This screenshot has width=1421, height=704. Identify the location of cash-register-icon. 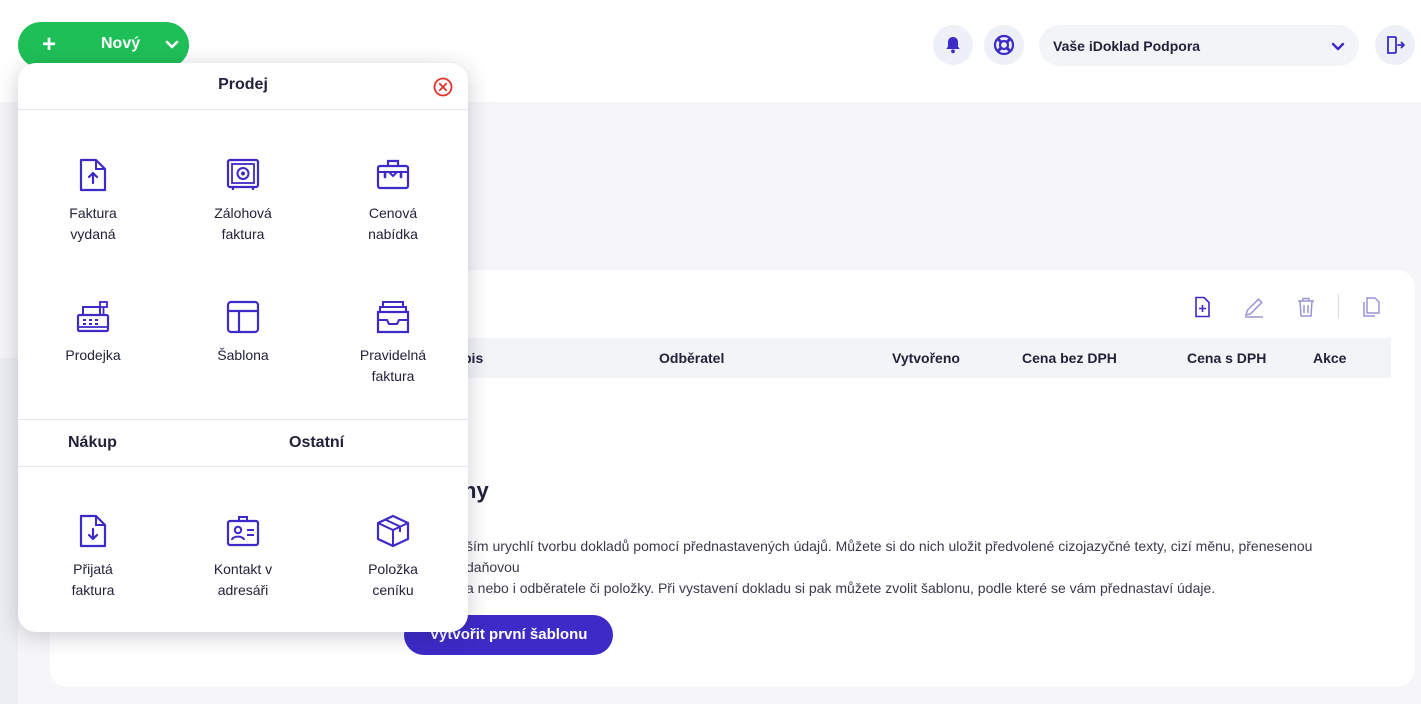
(93, 317).